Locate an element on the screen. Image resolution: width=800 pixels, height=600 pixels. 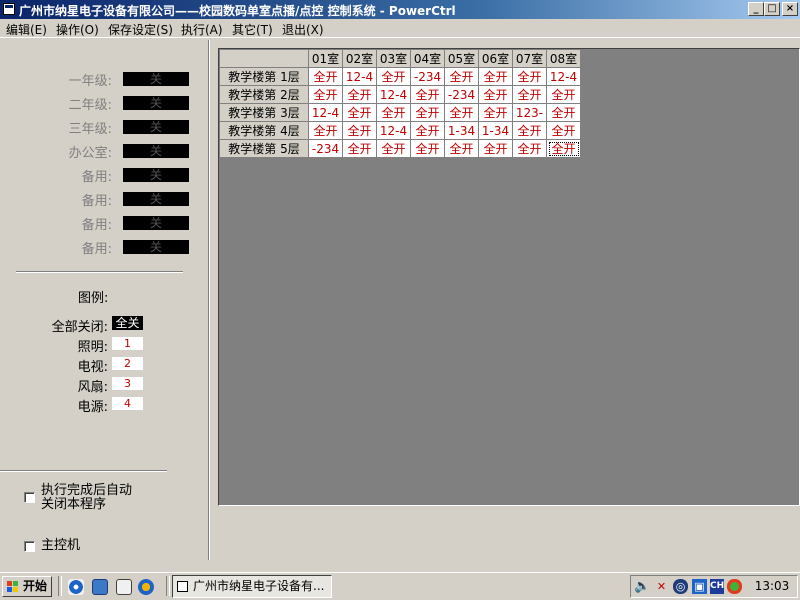
panel-separator is located at coordinates (209, 300).